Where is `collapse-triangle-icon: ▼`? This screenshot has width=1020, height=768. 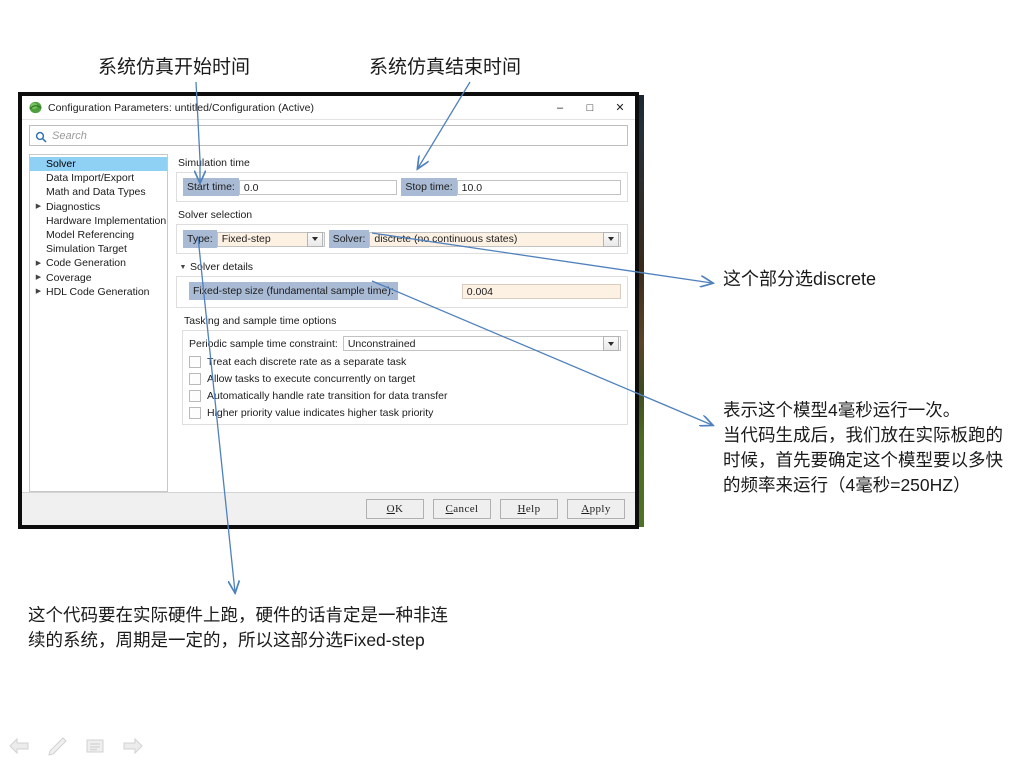
collapse-triangle-icon: ▼ is located at coordinates (183, 267).